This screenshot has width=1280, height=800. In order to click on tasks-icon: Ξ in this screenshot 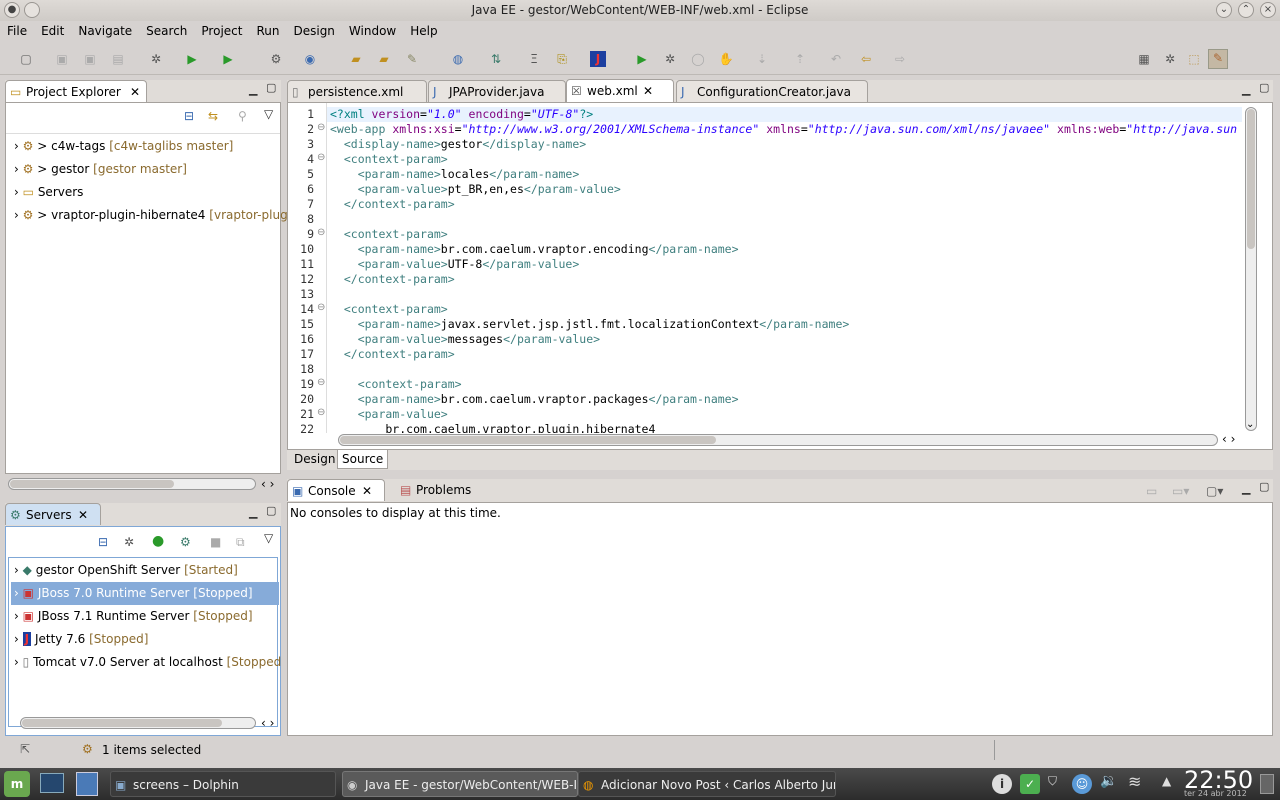, I will do `click(534, 59)`.